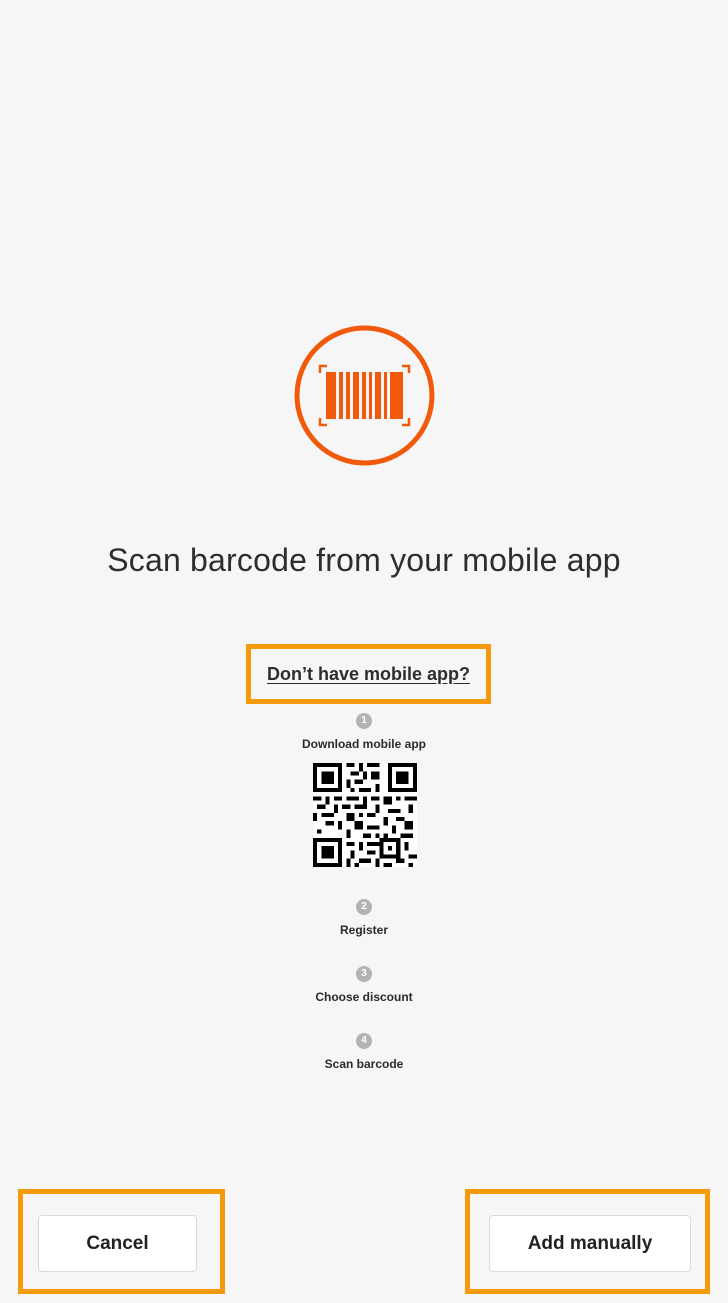 The width and height of the screenshot is (728, 1303). I want to click on step-number: 1, so click(364, 721).